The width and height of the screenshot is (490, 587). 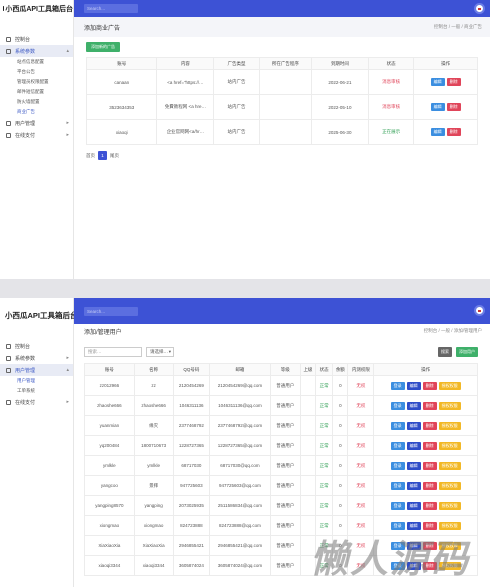 What do you see at coordinates (236, 107) in the screenshot?
I see `cell-type: 站内广告` at bounding box center [236, 107].